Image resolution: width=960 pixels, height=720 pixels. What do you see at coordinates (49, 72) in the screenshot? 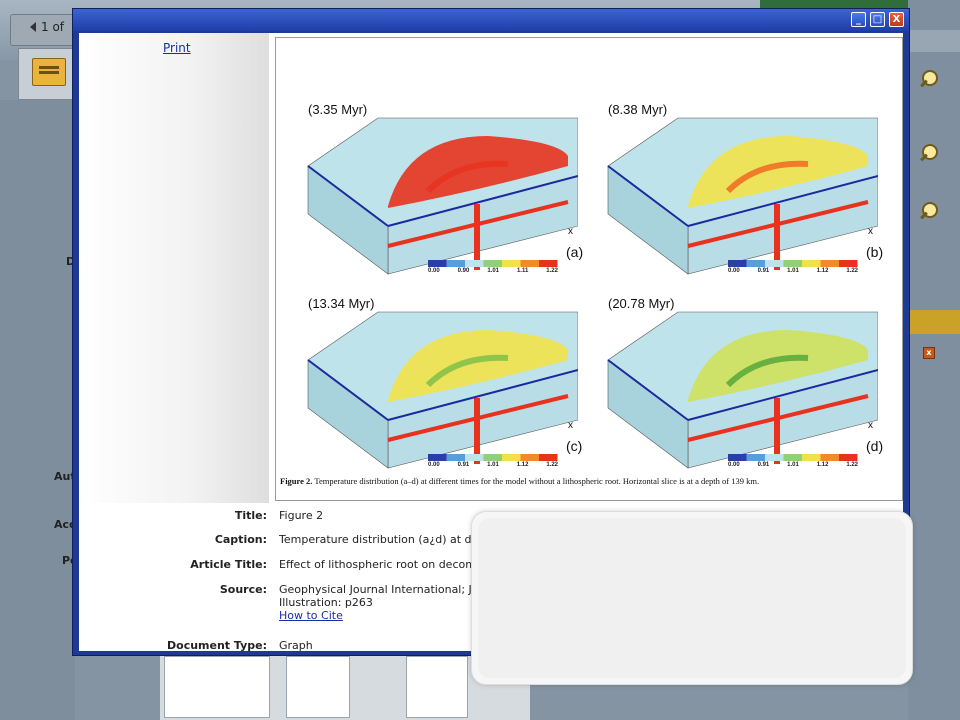
I see `folder-icon` at bounding box center [49, 72].